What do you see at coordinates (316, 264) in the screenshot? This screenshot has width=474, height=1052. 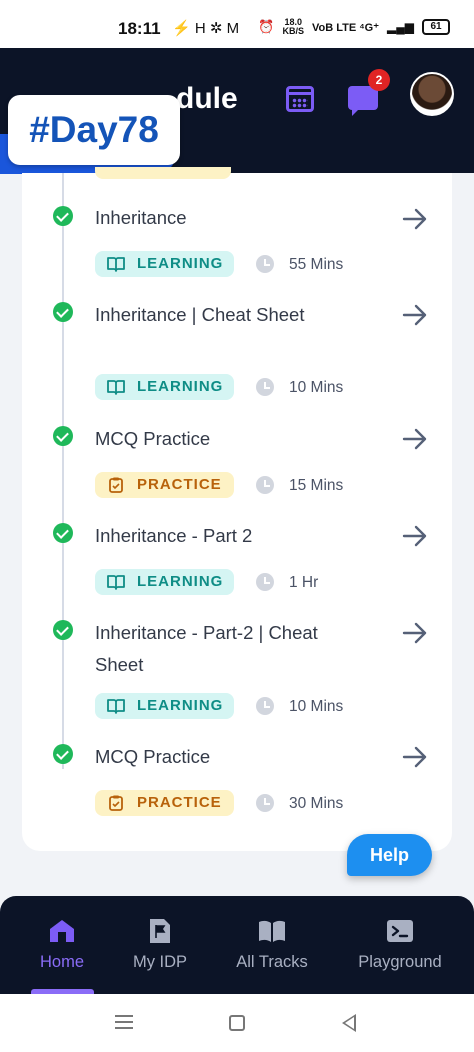 I see `duration: 55 Mins` at bounding box center [316, 264].